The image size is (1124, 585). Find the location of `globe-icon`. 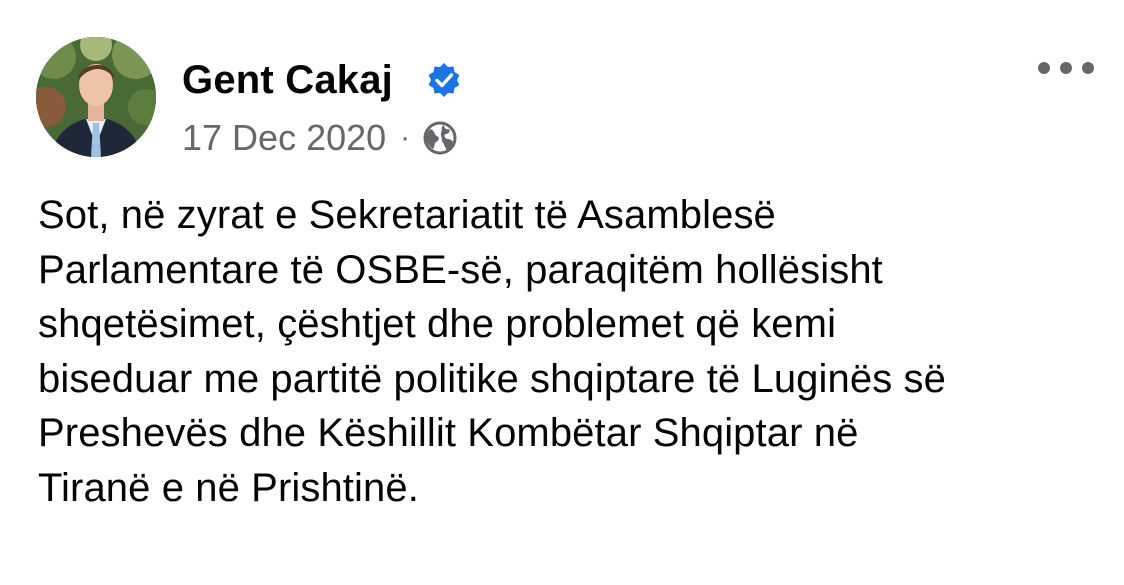

globe-icon is located at coordinates (440, 138).